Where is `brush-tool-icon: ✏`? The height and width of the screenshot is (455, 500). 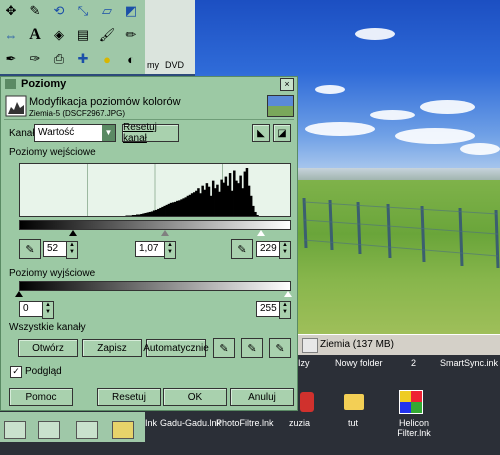 brush-tool-icon: ✏ is located at coordinates (131, 35).